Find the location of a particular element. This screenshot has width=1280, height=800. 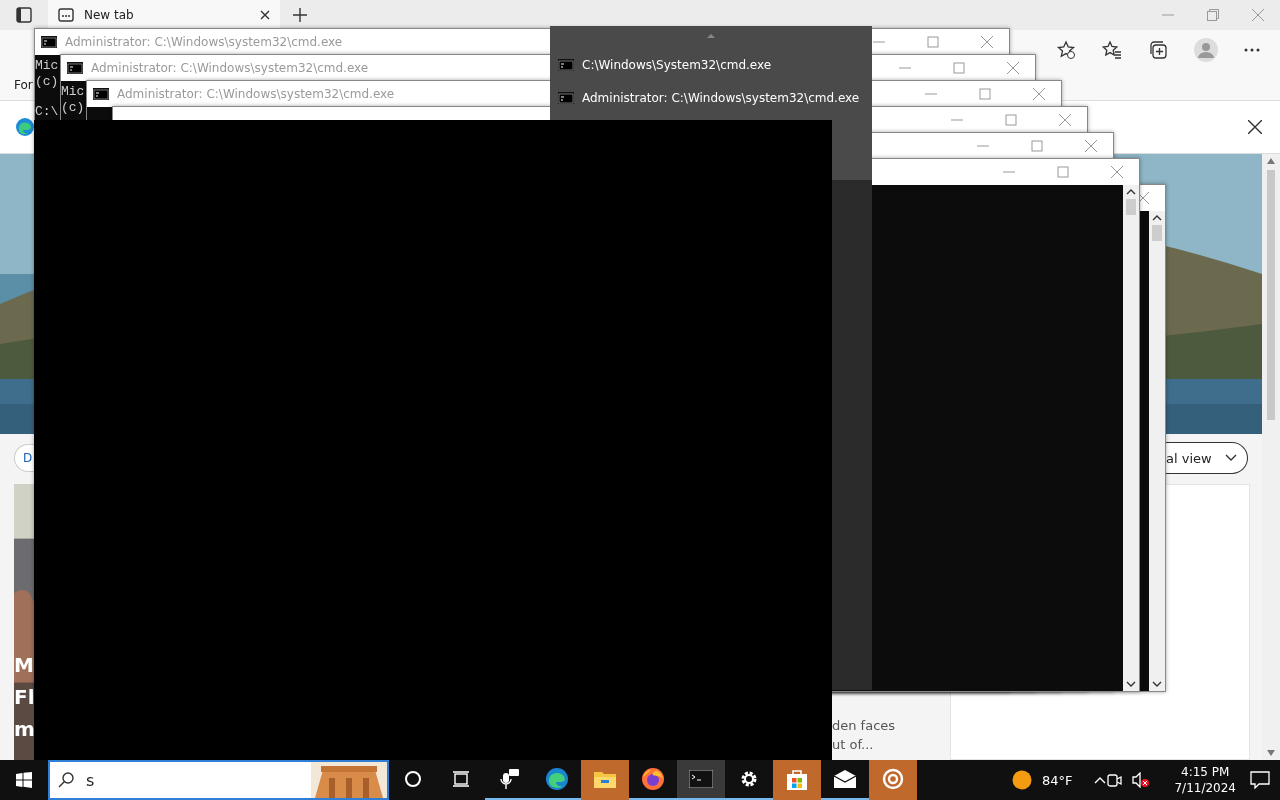

search-query: s is located at coordinates (90, 780).